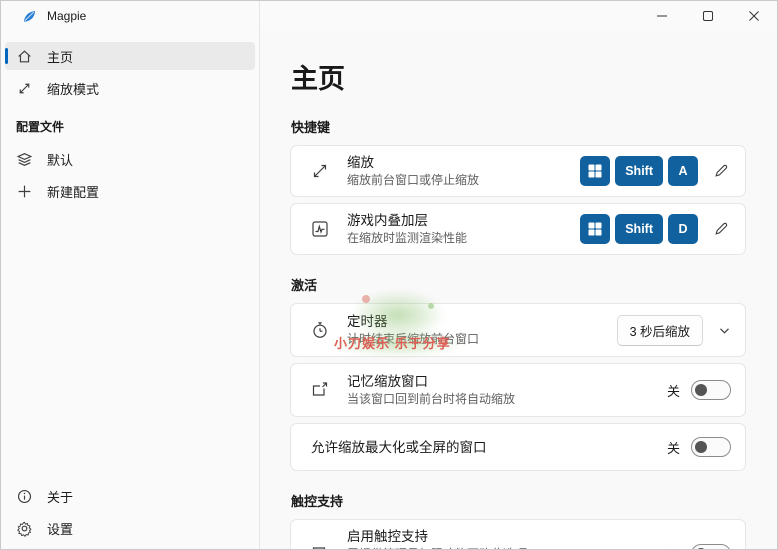 The image size is (778, 550). I want to click on sidebar-item-label: 新建配置, so click(73, 192).